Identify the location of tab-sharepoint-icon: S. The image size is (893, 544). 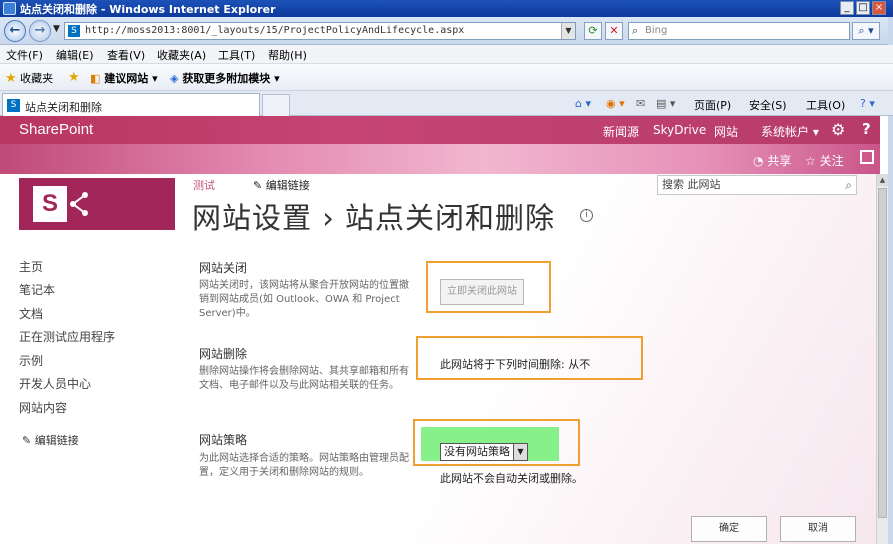
(13, 105).